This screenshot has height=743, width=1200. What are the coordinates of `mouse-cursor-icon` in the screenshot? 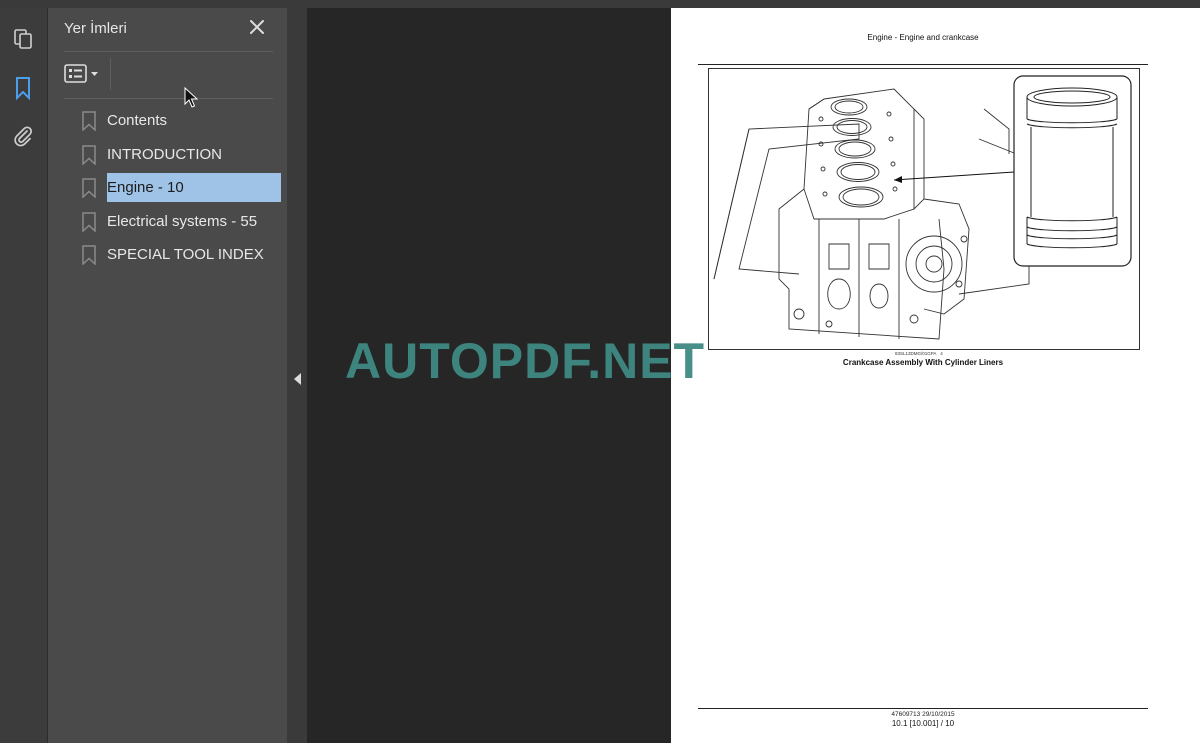 It's located at (191, 97).